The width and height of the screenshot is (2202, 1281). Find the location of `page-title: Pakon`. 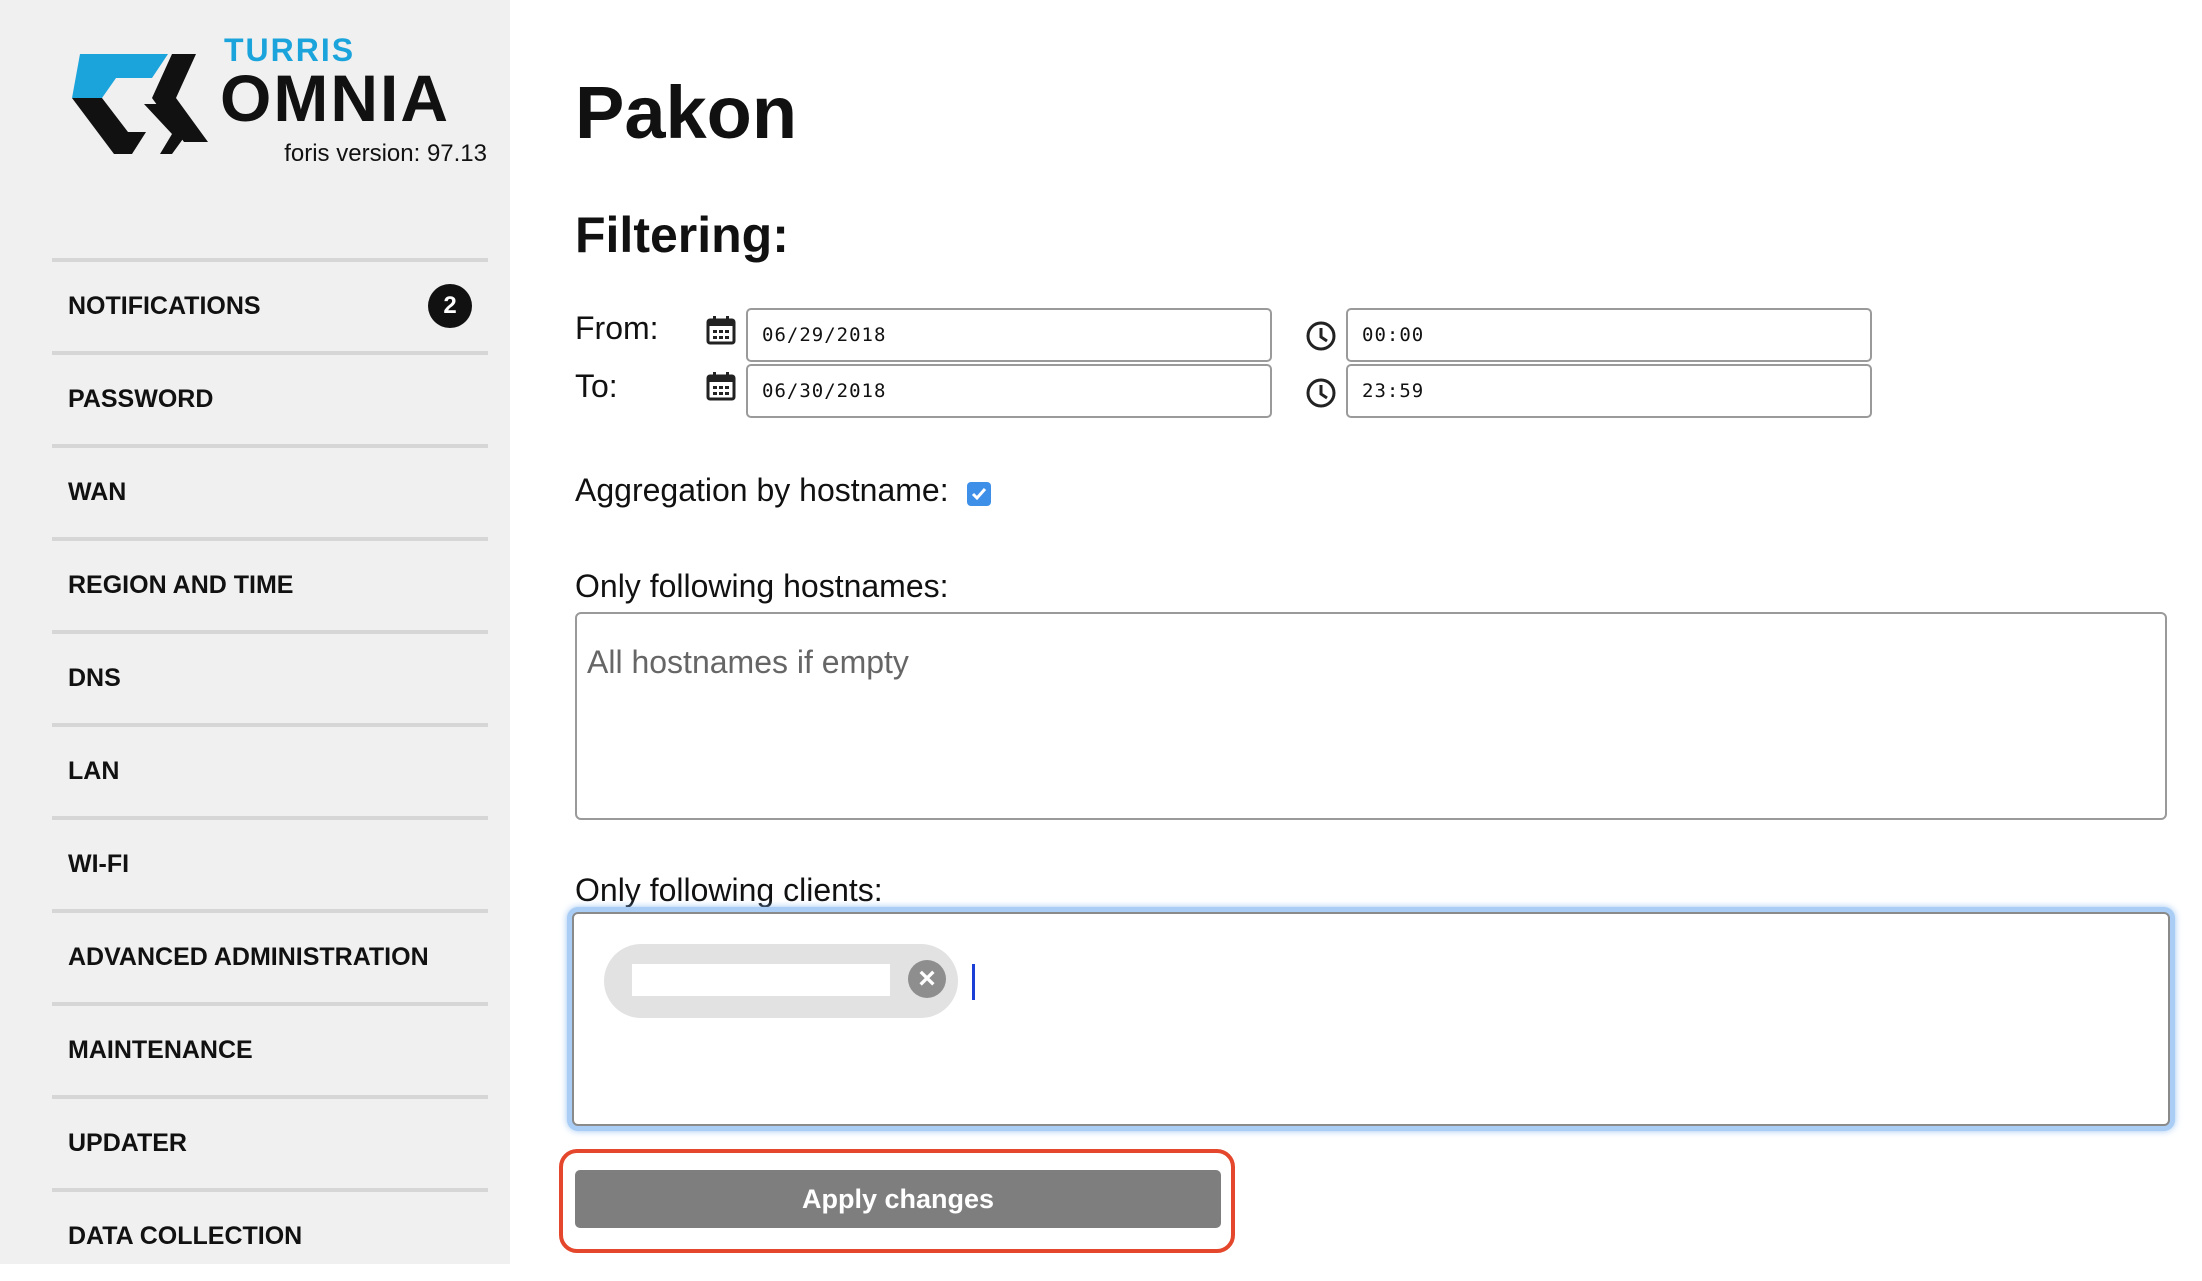

page-title: Pakon is located at coordinates (686, 112).